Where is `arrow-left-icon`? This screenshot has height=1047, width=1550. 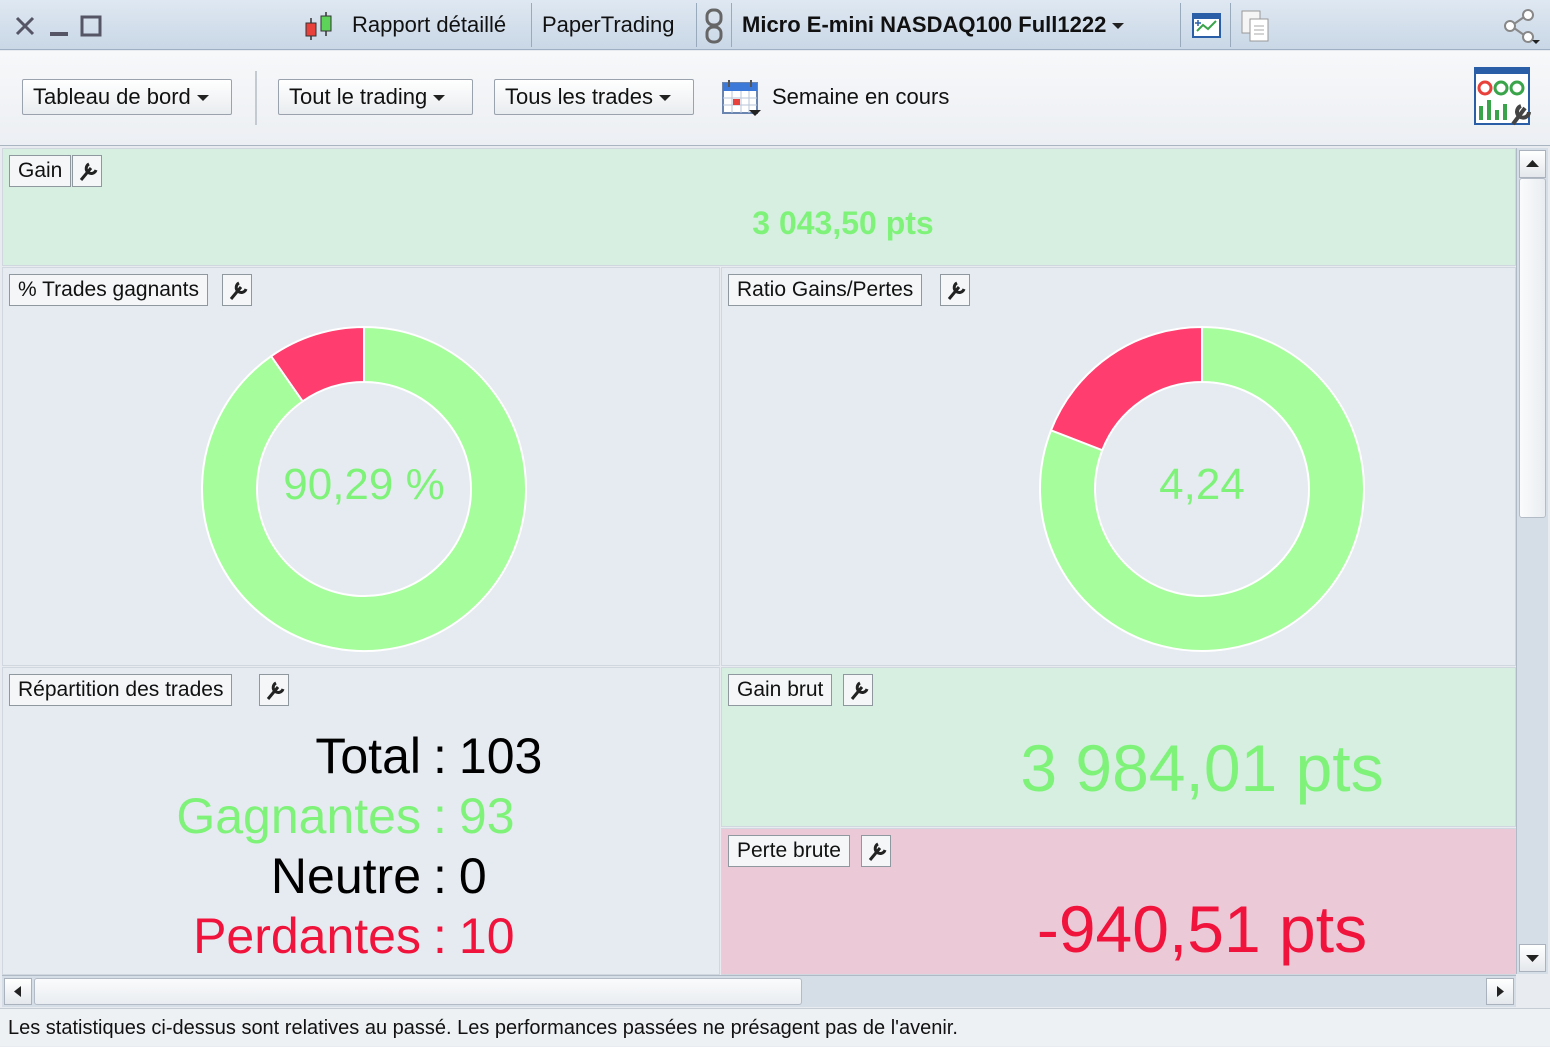 arrow-left-icon is located at coordinates (17, 991).